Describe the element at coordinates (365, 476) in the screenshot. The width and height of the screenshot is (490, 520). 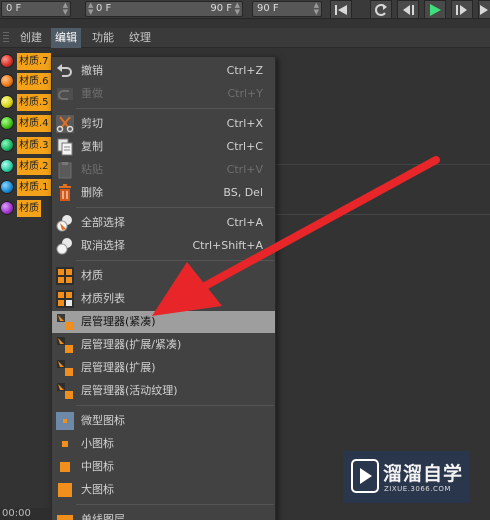
I see `watermark-logo-icon` at that location.